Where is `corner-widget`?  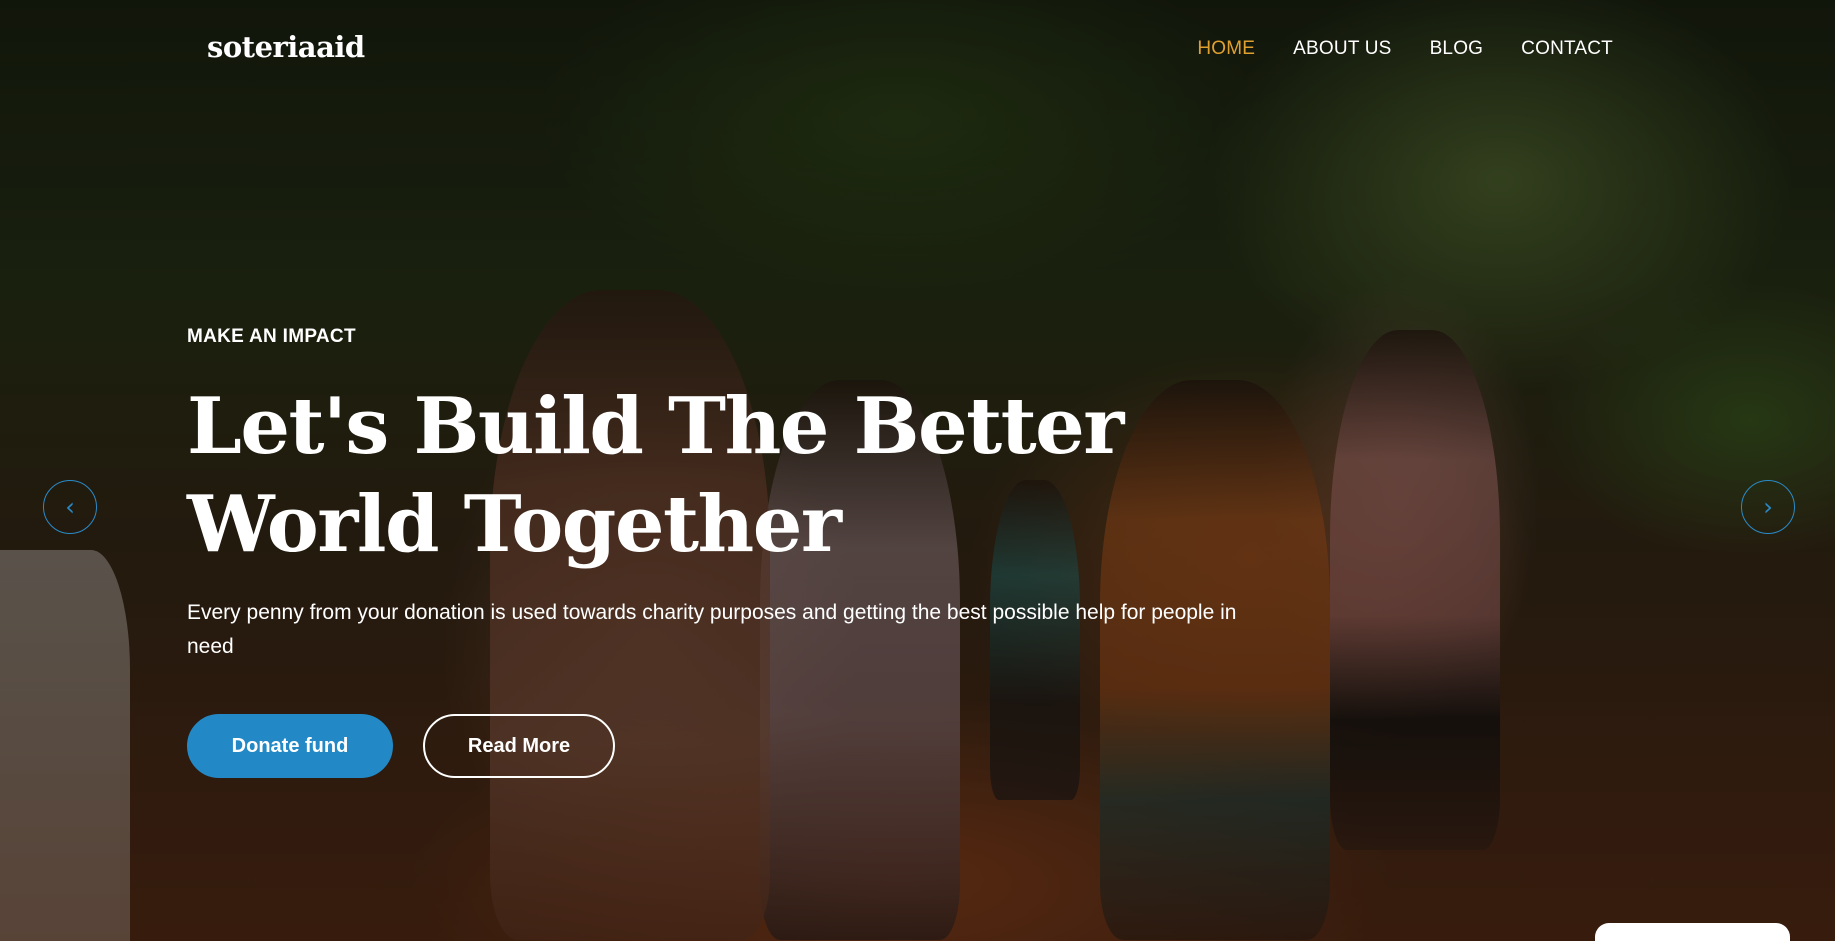 corner-widget is located at coordinates (1692, 932).